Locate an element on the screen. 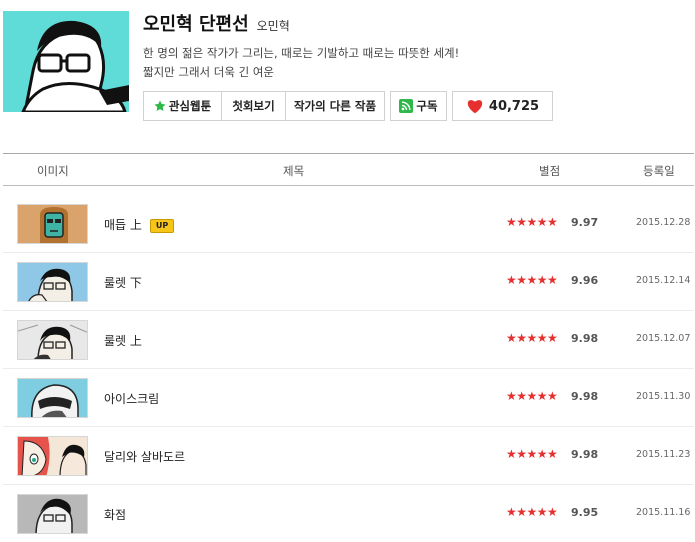 Image resolution: width=695 pixels, height=542 pixels. other-works-button: 작가의 다른 작품 is located at coordinates (335, 106).